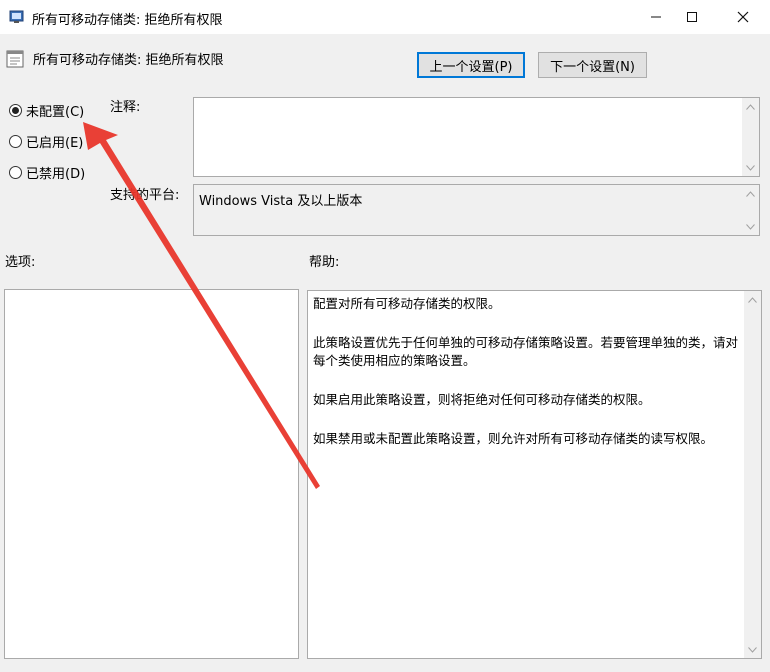 The height and width of the screenshot is (672, 770). Describe the element at coordinates (125, 107) in the screenshot. I see `comment-label: 注释:` at that location.